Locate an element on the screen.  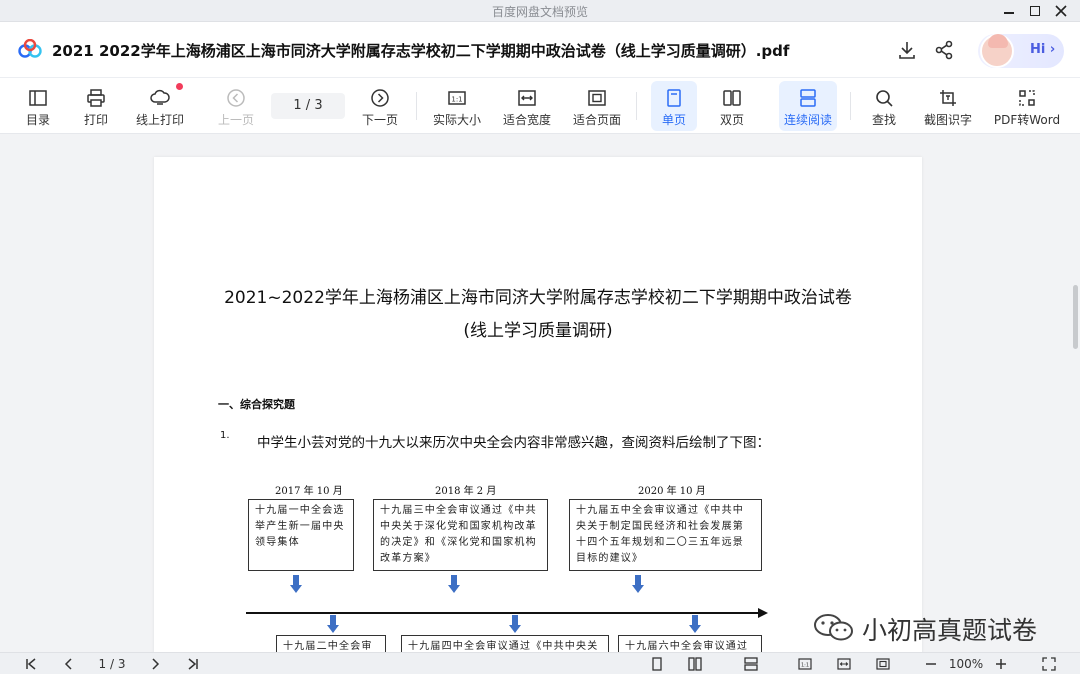
fit-page-button: 适合页面 is located at coordinates (597, 106).